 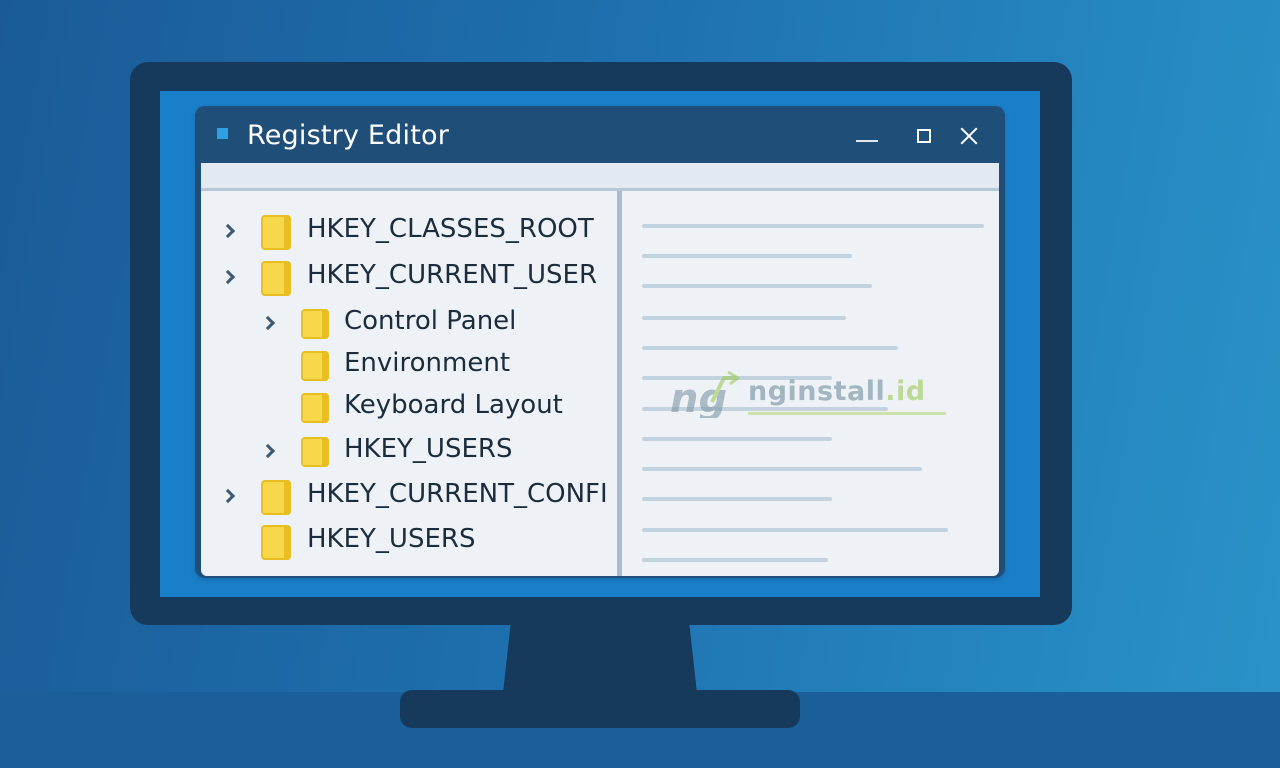 What do you see at coordinates (600, 658) in the screenshot?
I see `monitor-stand` at bounding box center [600, 658].